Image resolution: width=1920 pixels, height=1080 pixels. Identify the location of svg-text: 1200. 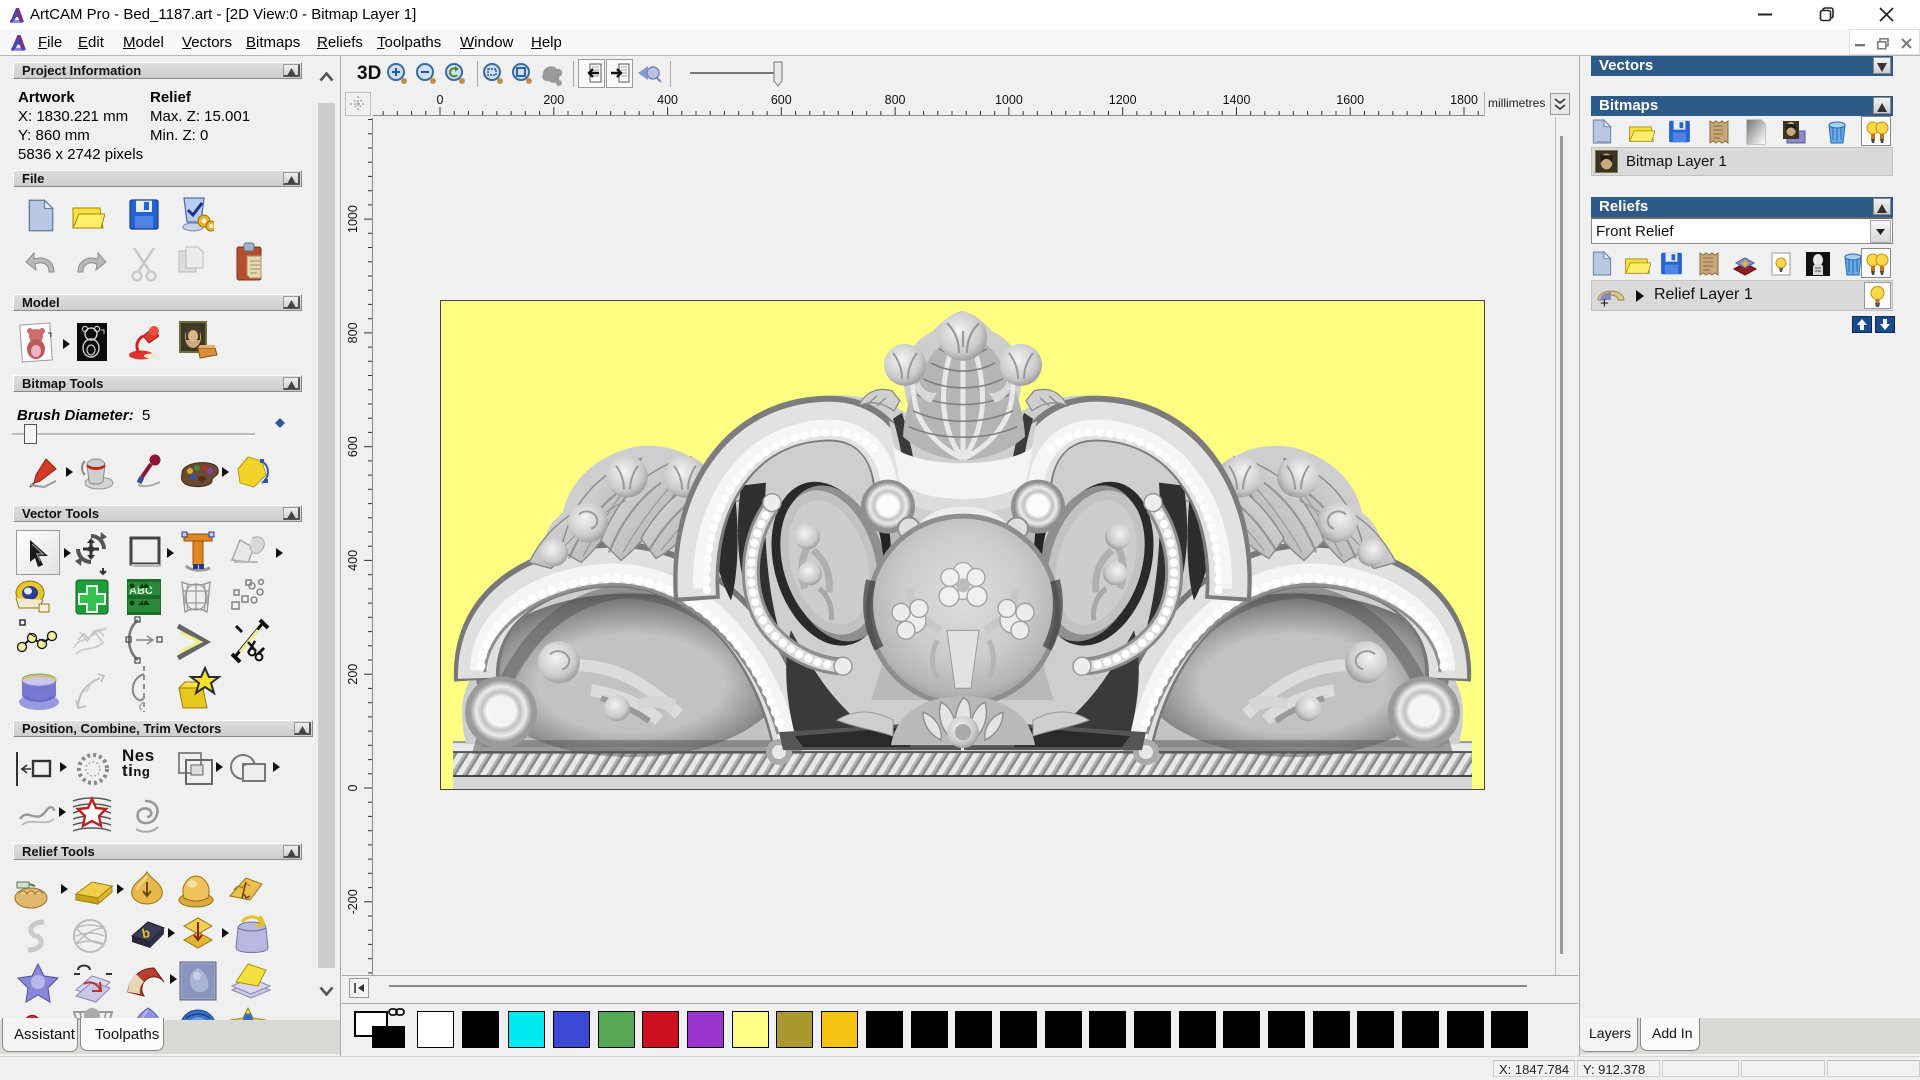
(1123, 100).